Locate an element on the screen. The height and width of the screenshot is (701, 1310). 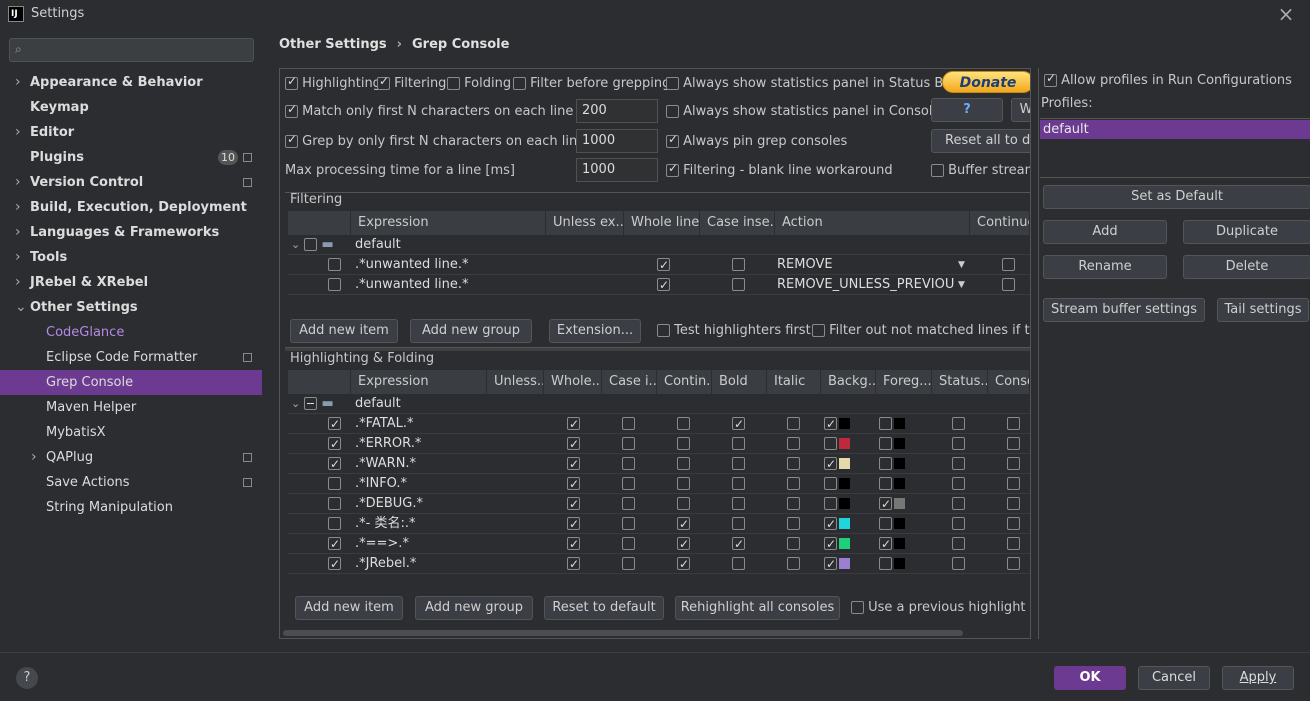
stream-buffer-settings-button: Stream buffer settings is located at coordinates (1124, 310).